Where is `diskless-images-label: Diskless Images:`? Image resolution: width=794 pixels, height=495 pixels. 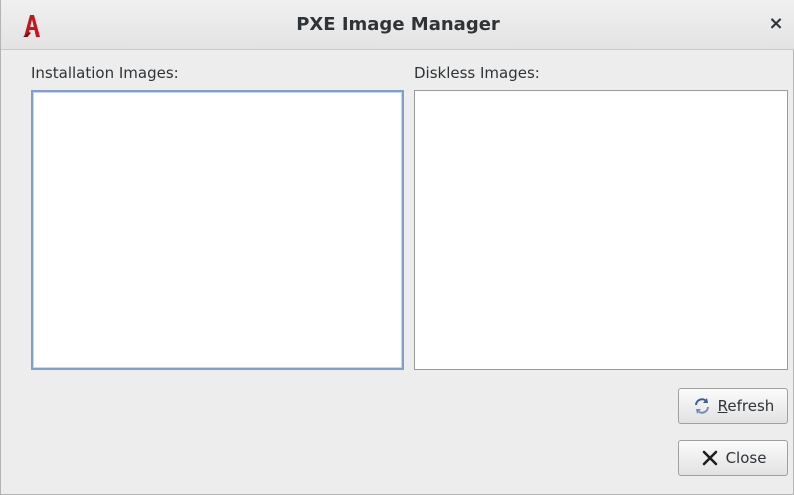 diskless-images-label: Diskless Images: is located at coordinates (477, 73).